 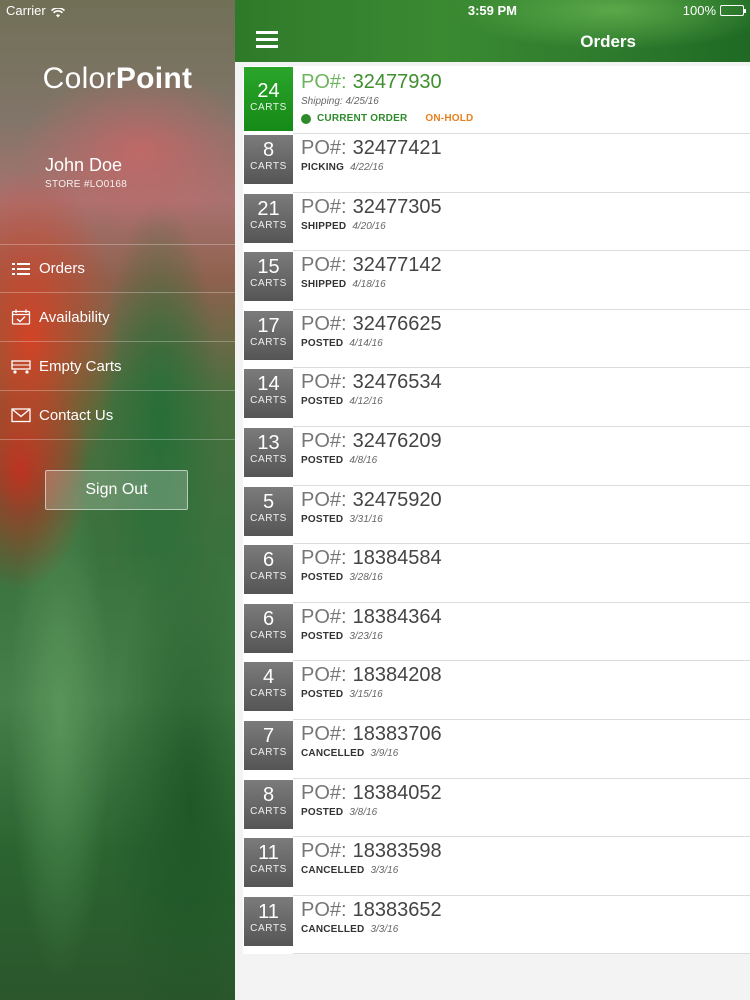 I want to click on order-row: 11 CARTS PO#: 18383652 CANCELLED 3/3/16, so click(x=496, y=925).